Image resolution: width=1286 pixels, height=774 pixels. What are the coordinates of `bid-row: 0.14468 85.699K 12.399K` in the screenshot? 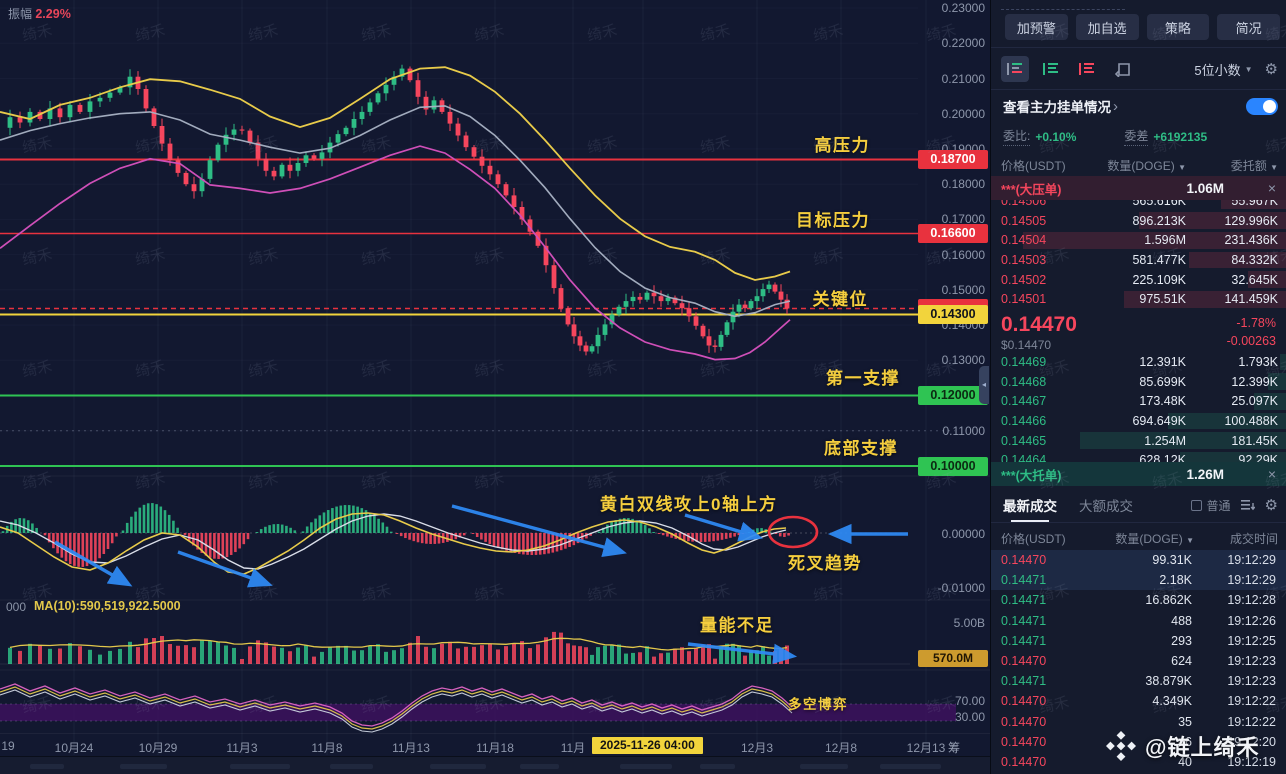 It's located at (1138, 382).